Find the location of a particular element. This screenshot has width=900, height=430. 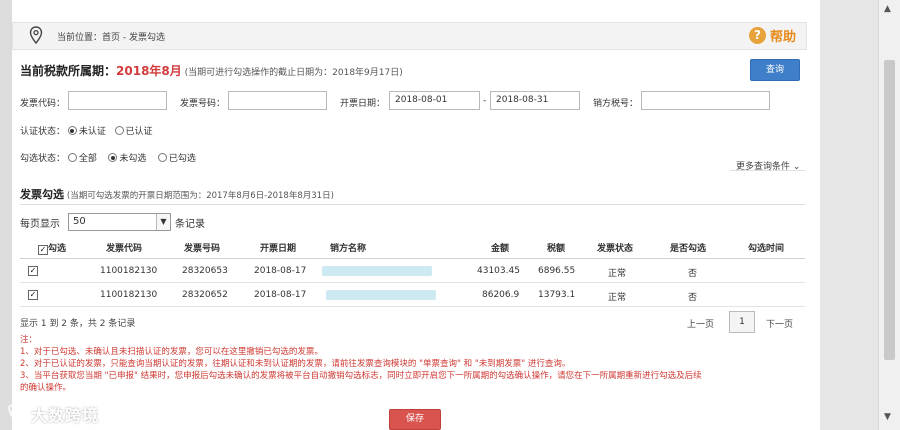

select-option-selected: 已勾选 is located at coordinates (176, 158).